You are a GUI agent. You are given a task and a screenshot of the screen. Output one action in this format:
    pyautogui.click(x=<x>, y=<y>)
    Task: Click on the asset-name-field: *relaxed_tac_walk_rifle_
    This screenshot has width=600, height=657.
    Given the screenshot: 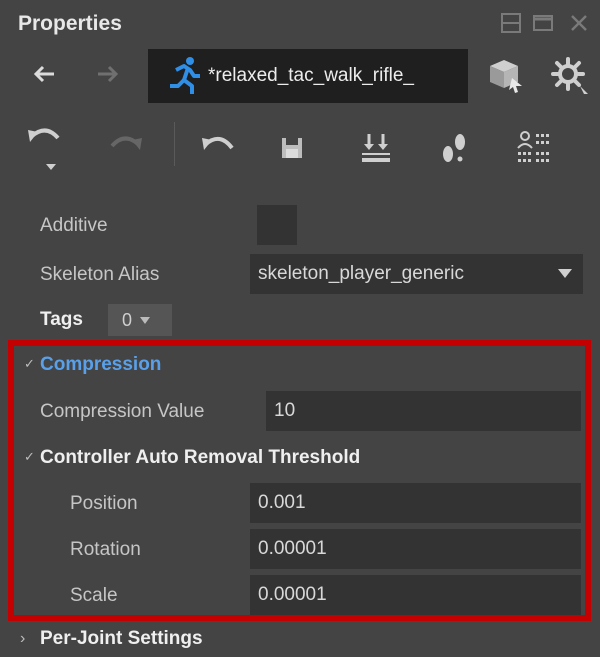 What is the action you would take?
    pyautogui.click(x=308, y=76)
    